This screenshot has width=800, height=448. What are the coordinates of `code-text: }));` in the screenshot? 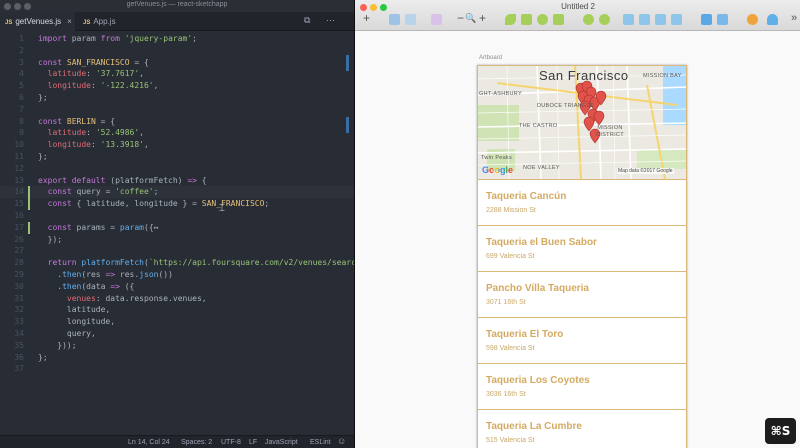 It's located at (57, 346).